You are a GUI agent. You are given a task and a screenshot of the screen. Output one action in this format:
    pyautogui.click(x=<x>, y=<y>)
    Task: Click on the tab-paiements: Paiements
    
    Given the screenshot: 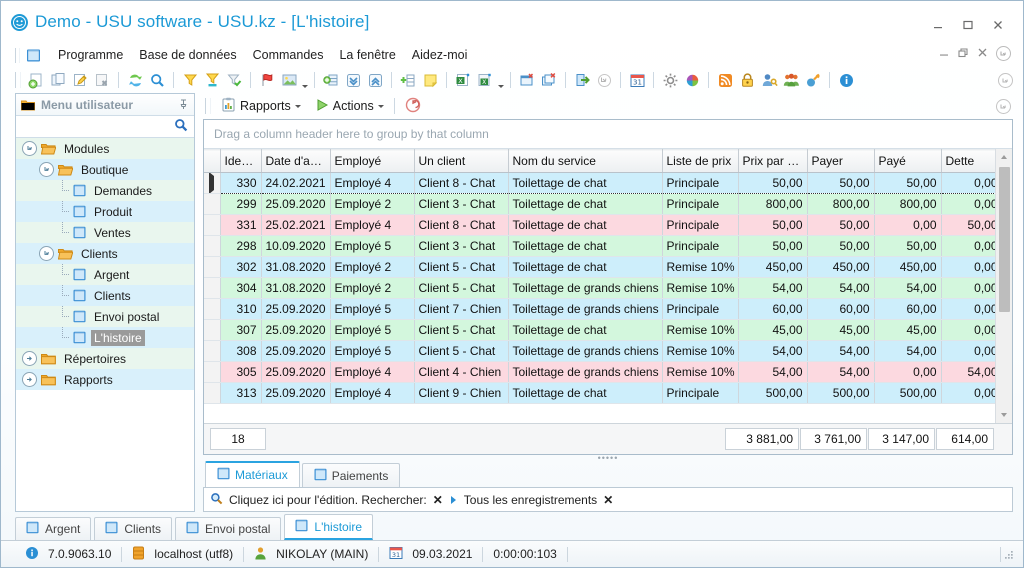 What is the action you would take?
    pyautogui.click(x=351, y=475)
    